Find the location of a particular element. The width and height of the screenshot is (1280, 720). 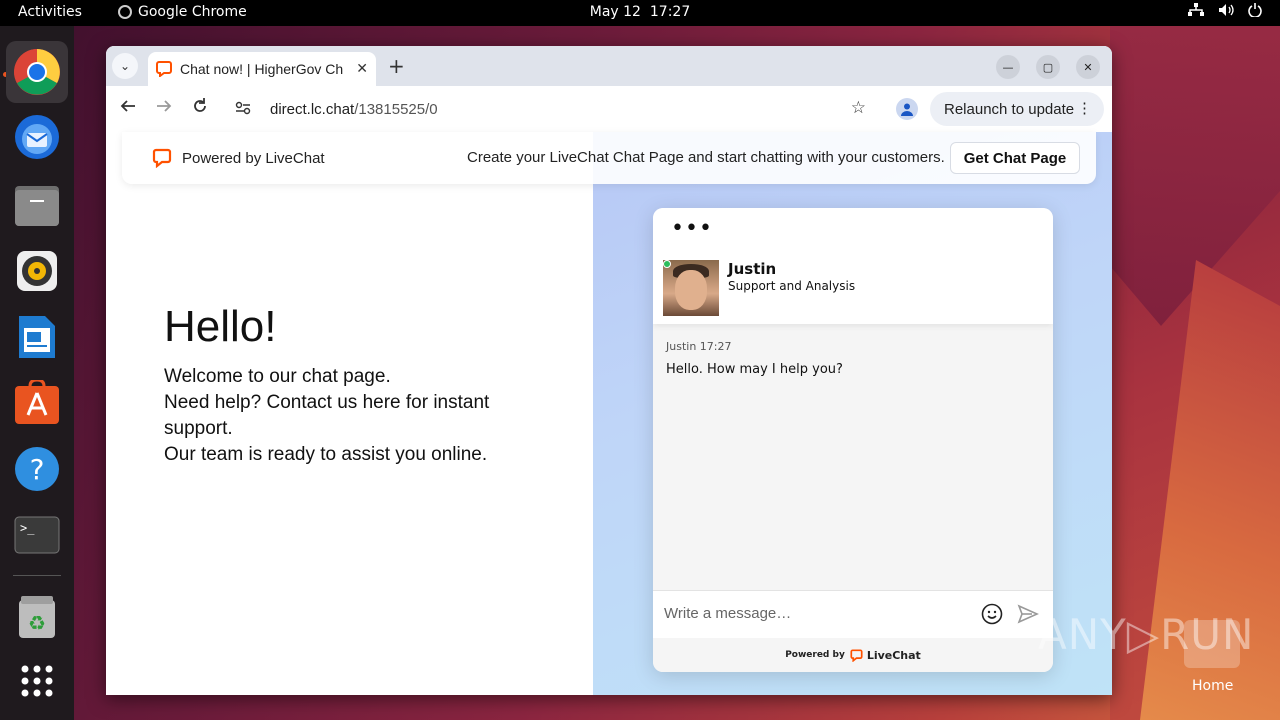

dock-show-apps is located at coordinates (37, 681).